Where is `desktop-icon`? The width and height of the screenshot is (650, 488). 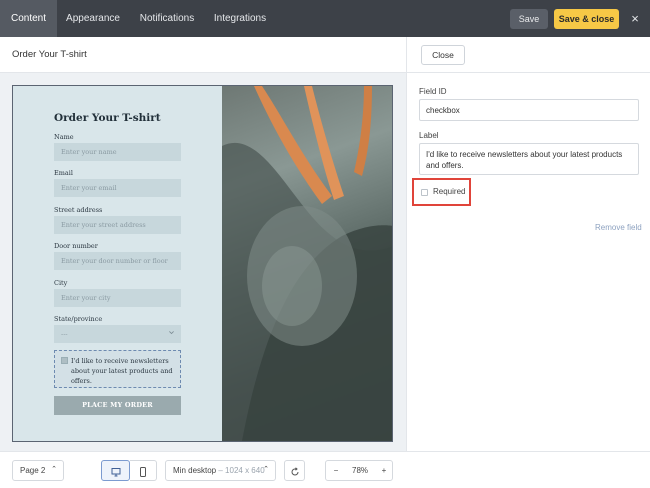 desktop-icon is located at coordinates (116, 474).